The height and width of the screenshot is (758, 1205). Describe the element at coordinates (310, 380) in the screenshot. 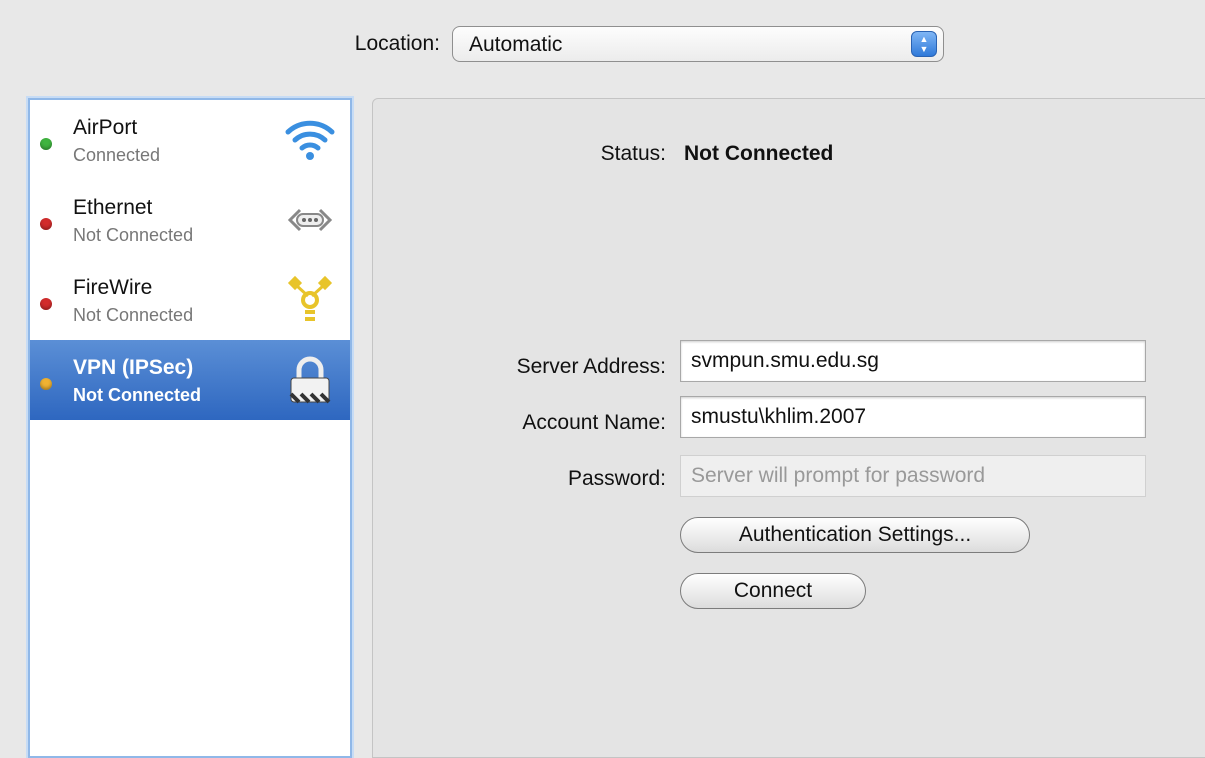

I see `lock-icon` at that location.